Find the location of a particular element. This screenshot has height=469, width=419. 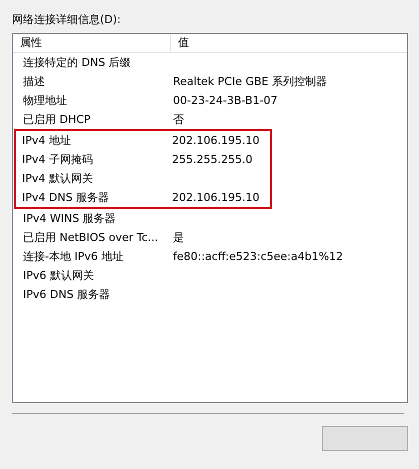

list-label: 网络连接详细信息(D): is located at coordinates (66, 20).